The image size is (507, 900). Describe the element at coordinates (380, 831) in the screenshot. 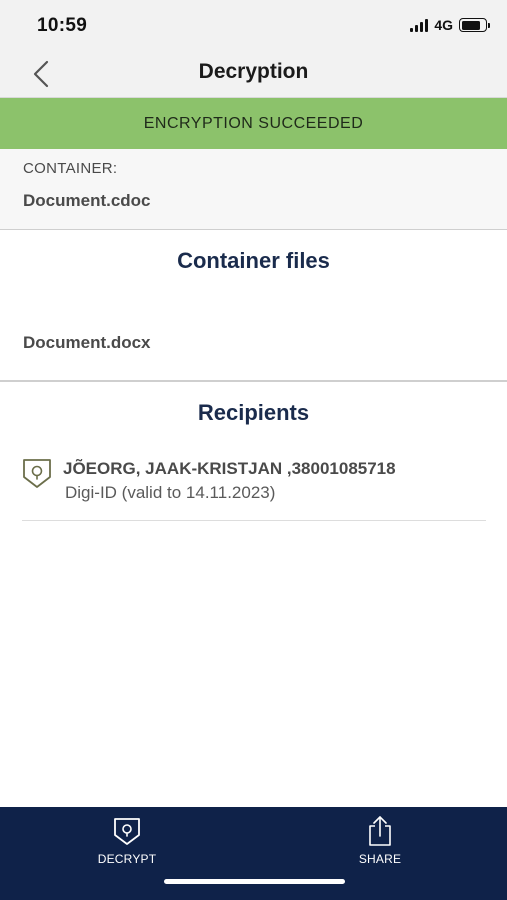

I see `share-icon` at that location.